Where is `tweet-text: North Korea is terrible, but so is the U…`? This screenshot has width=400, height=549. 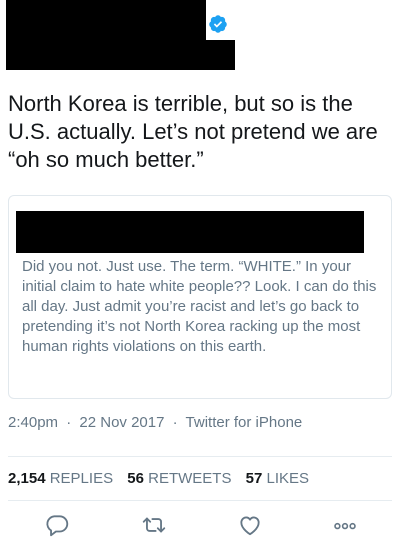 tweet-text: North Korea is terrible, but so is the U… is located at coordinates (193, 131).